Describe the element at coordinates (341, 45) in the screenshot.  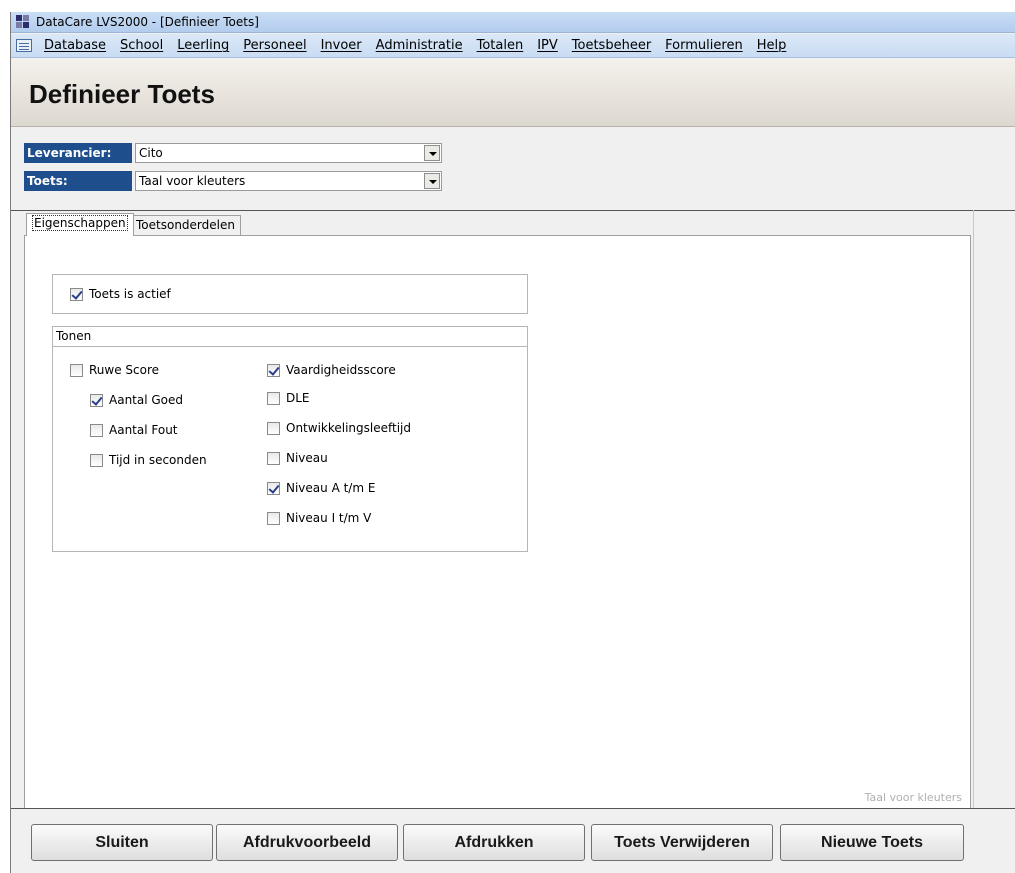
I see `menu-invoer: Invoer` at that location.